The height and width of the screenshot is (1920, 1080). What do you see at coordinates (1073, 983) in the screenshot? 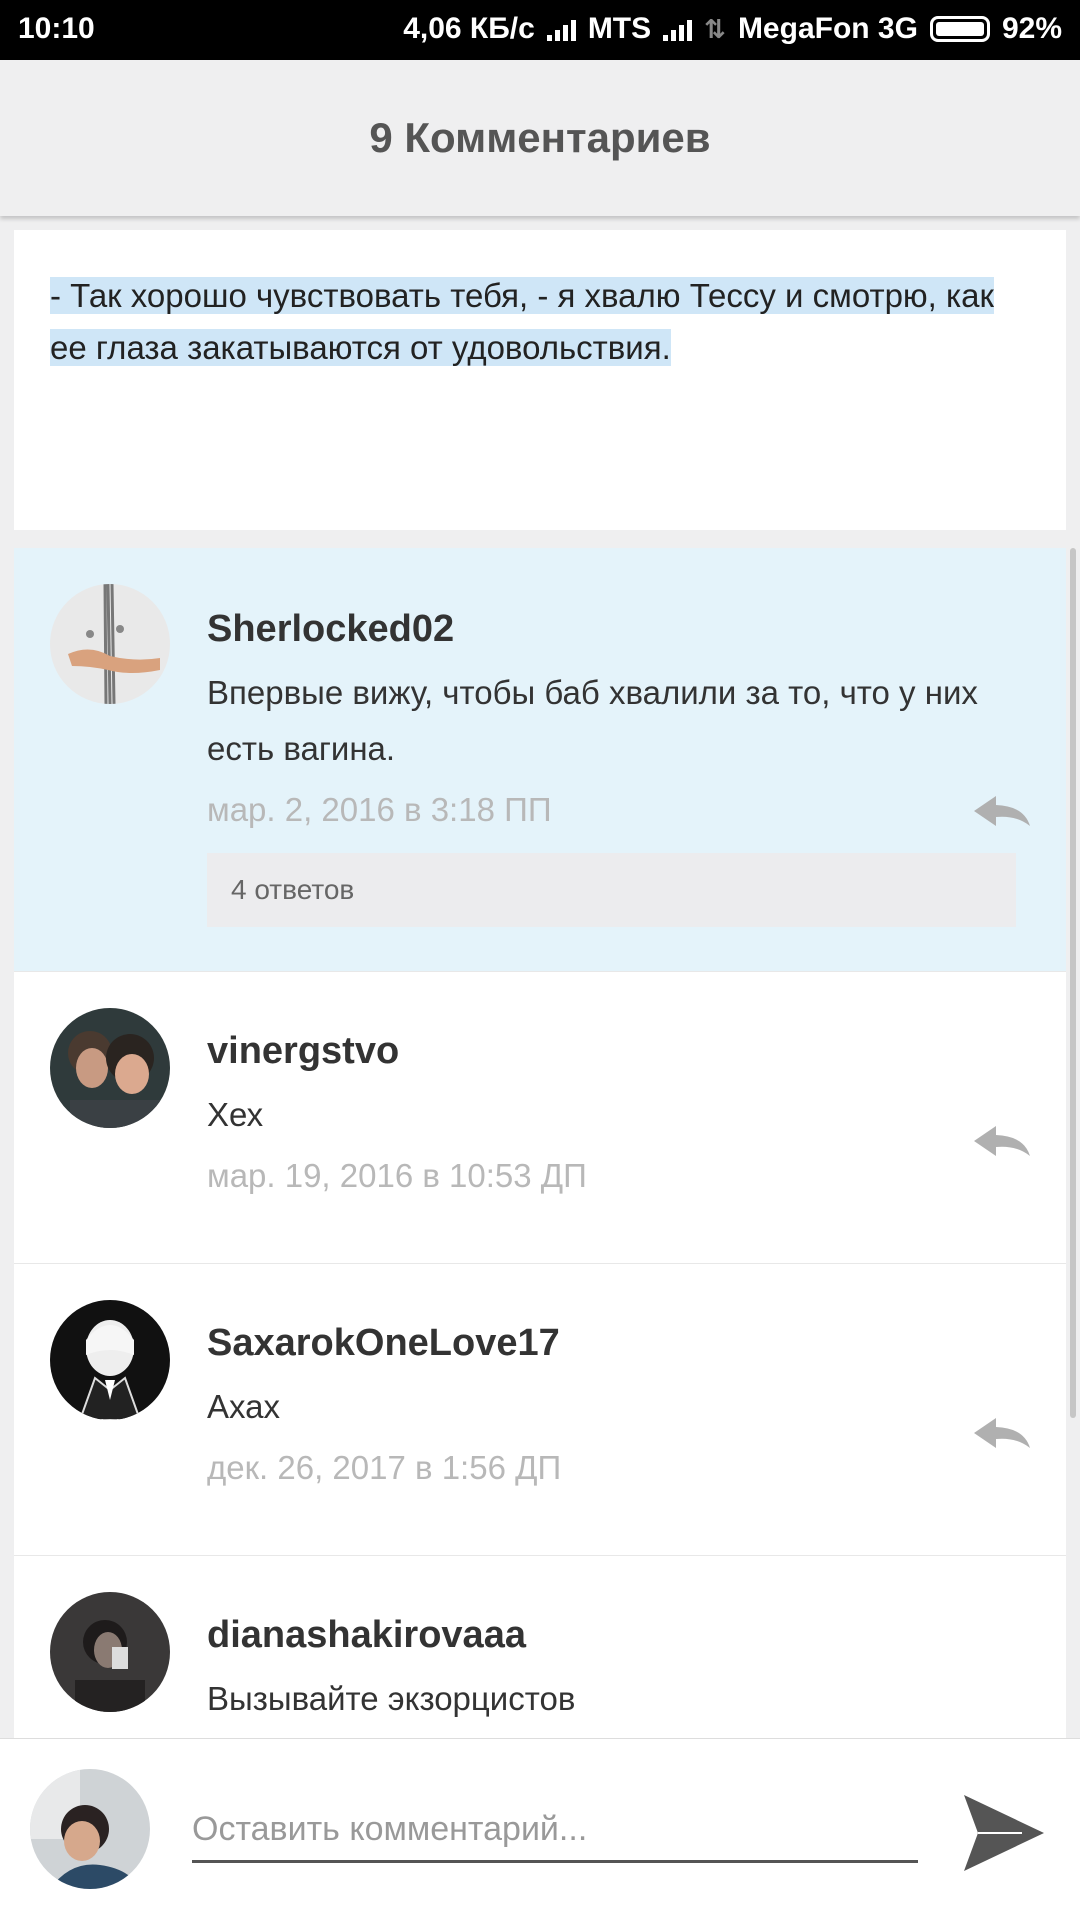
I see `scrollbar` at bounding box center [1073, 983].